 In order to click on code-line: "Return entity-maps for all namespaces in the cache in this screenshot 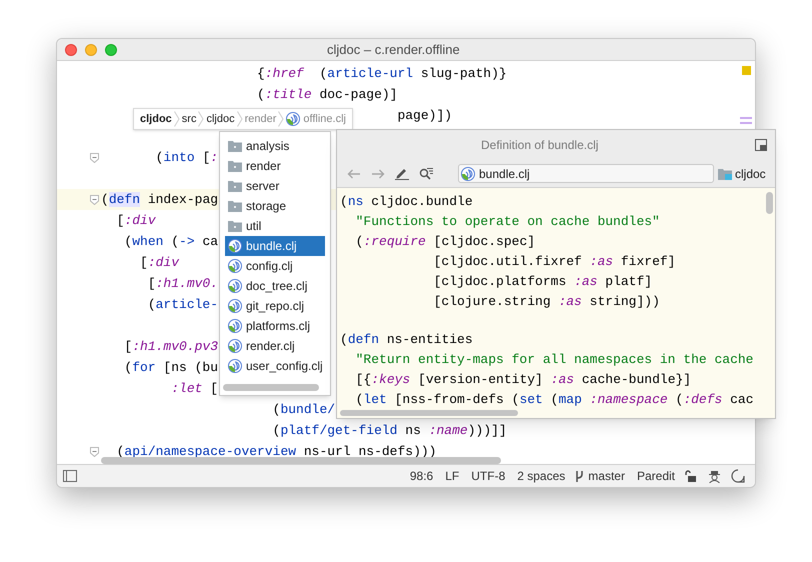, I will do `click(555, 359)`.